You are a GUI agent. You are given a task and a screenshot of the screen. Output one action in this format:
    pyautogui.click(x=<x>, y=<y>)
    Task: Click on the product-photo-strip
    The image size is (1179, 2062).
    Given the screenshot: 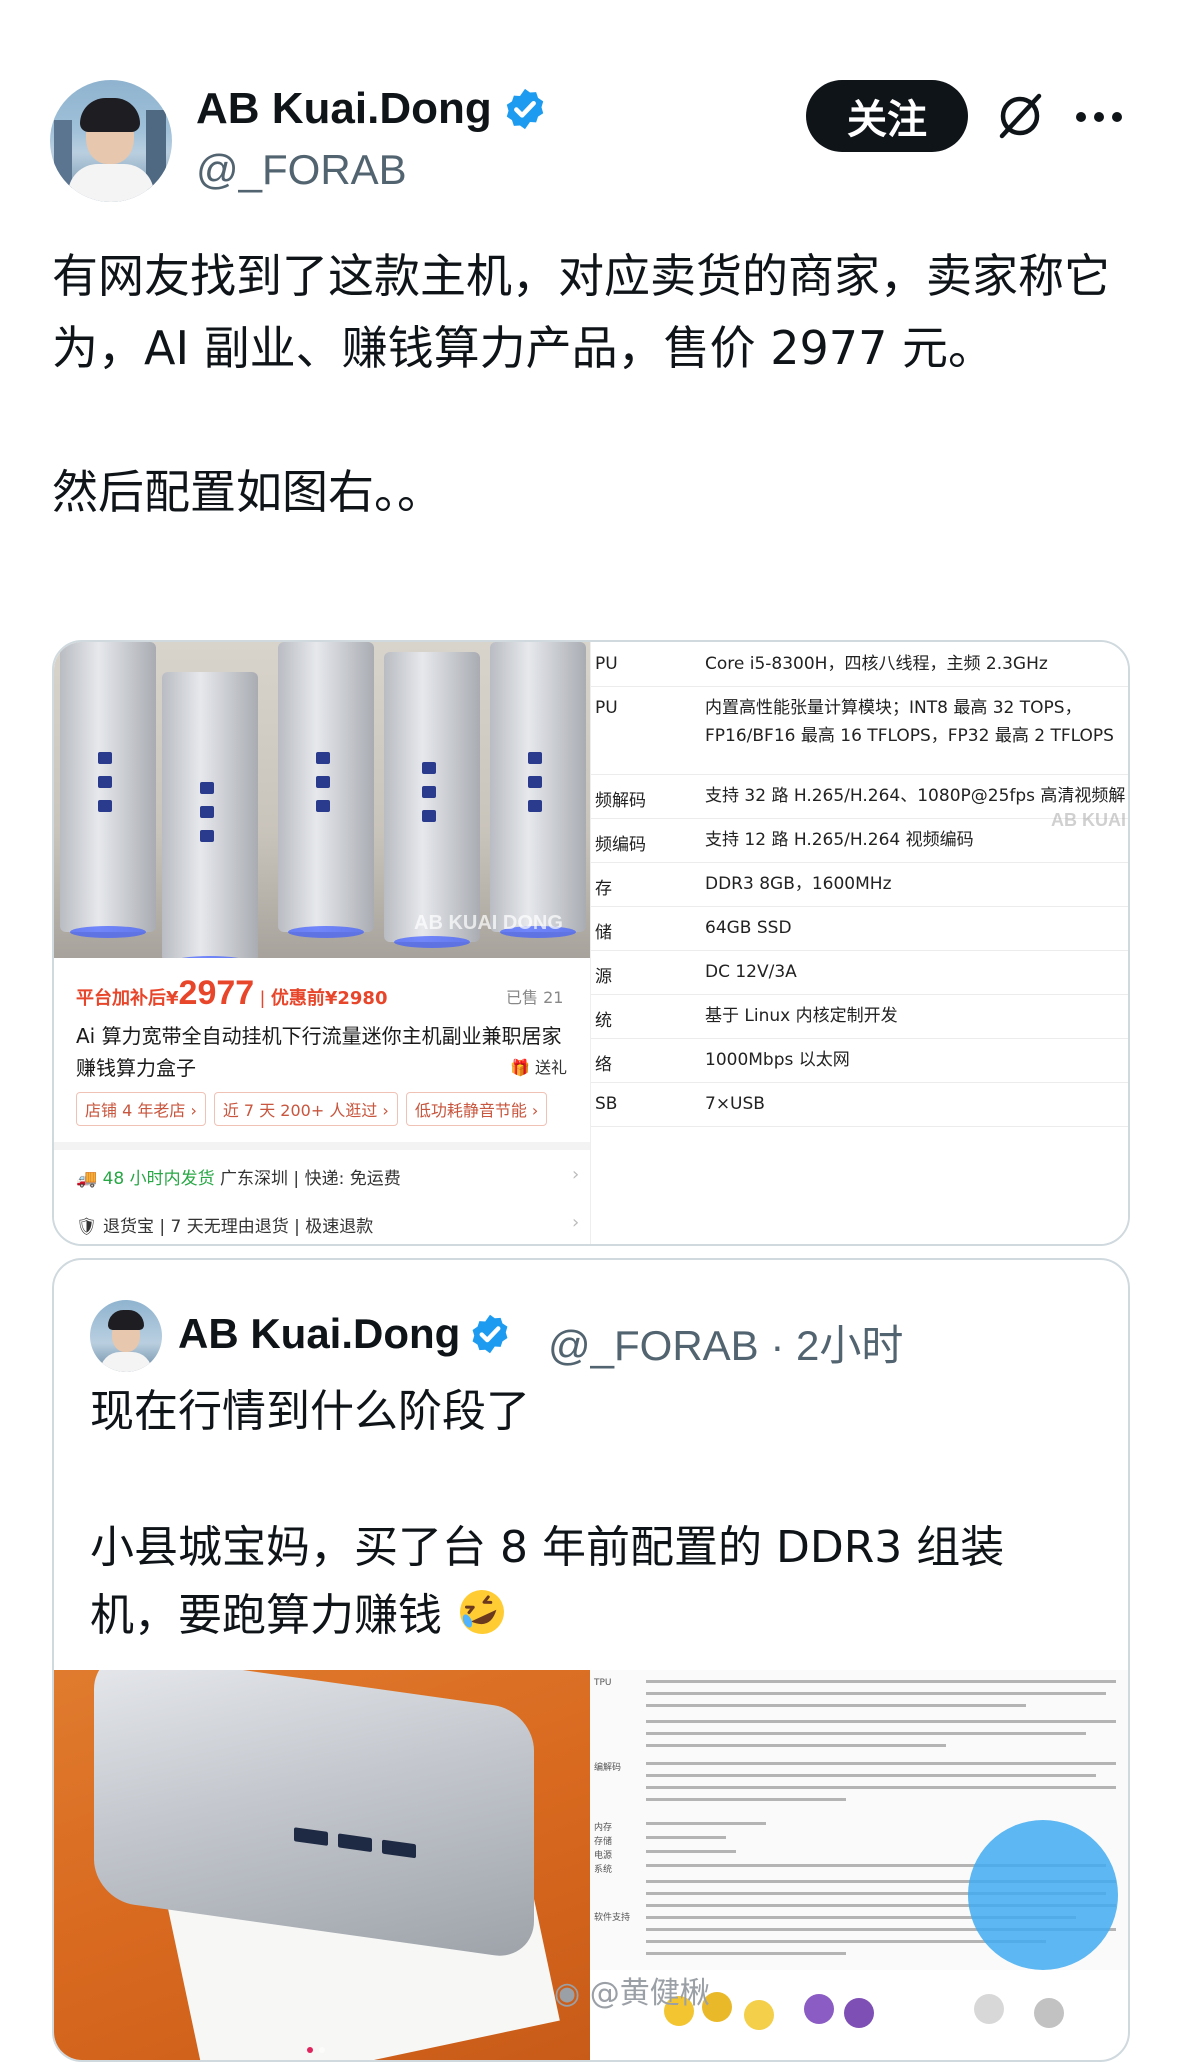 What is the action you would take?
    pyautogui.click(x=889, y=2024)
    